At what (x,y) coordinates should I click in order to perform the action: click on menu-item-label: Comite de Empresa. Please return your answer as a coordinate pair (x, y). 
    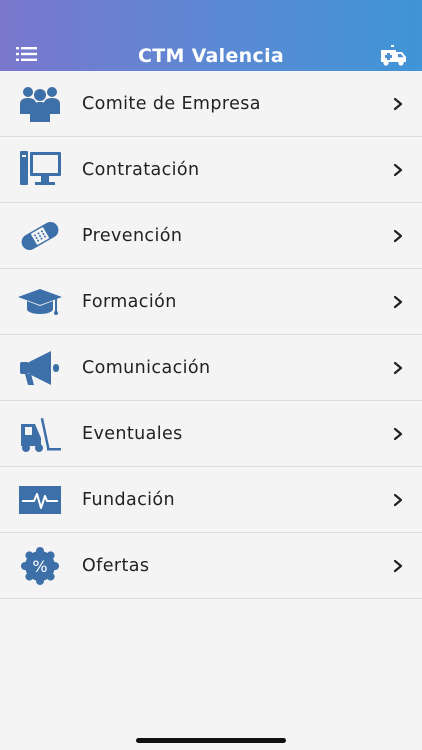
    Looking at the image, I should click on (171, 104).